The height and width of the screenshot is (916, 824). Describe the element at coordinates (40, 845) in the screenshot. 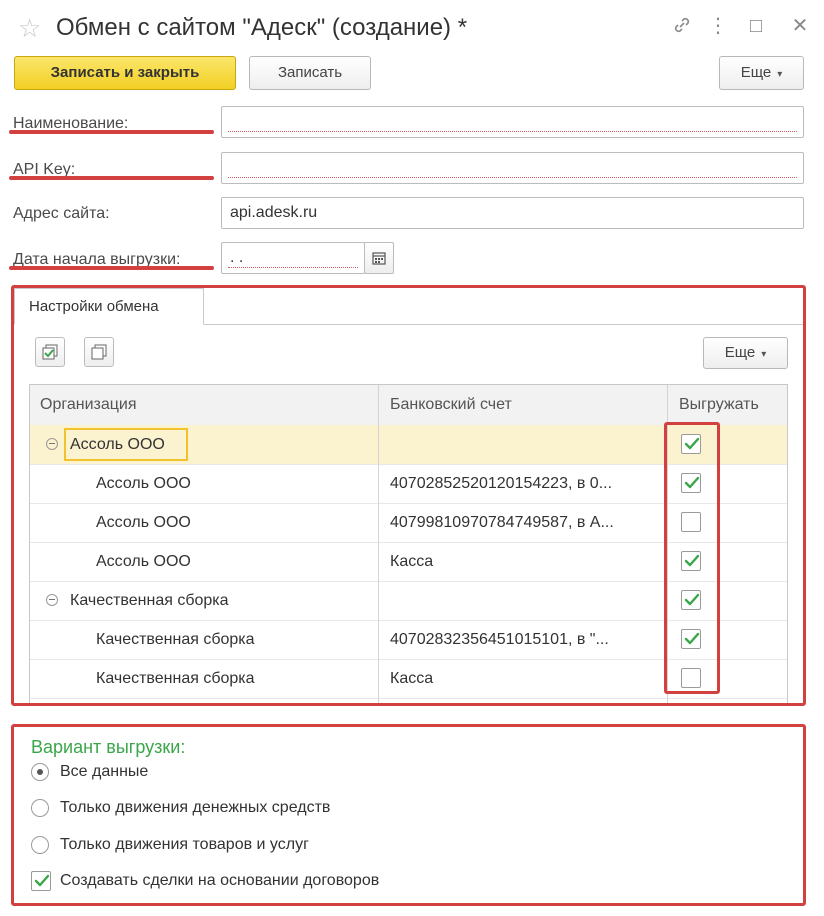

I see `radio-goods-only` at that location.